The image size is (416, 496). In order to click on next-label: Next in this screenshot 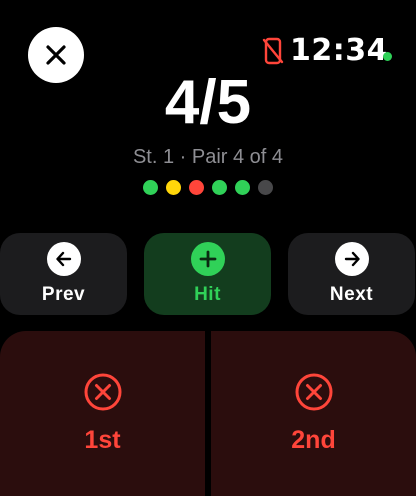, I will do `click(351, 294)`.